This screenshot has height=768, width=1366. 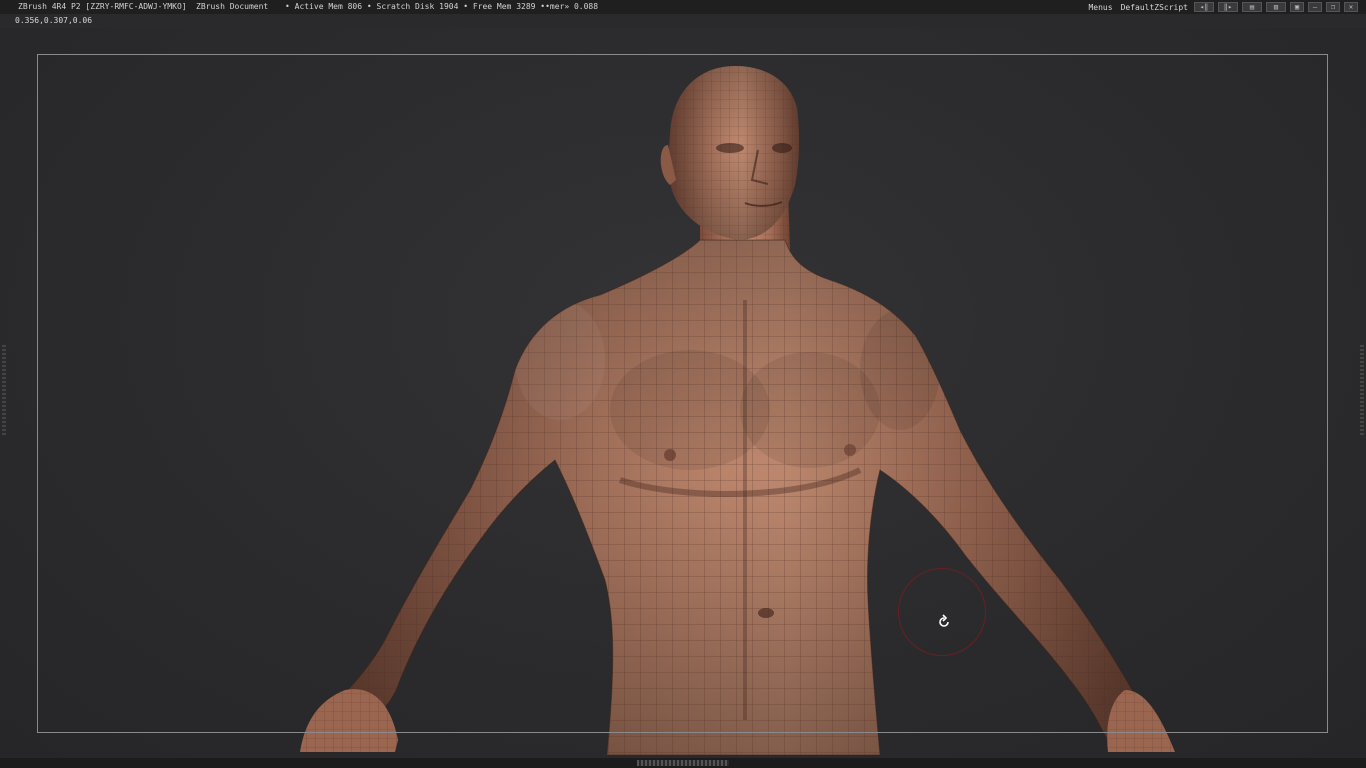 What do you see at coordinates (944, 620) in the screenshot?
I see `rotate-icon` at bounding box center [944, 620].